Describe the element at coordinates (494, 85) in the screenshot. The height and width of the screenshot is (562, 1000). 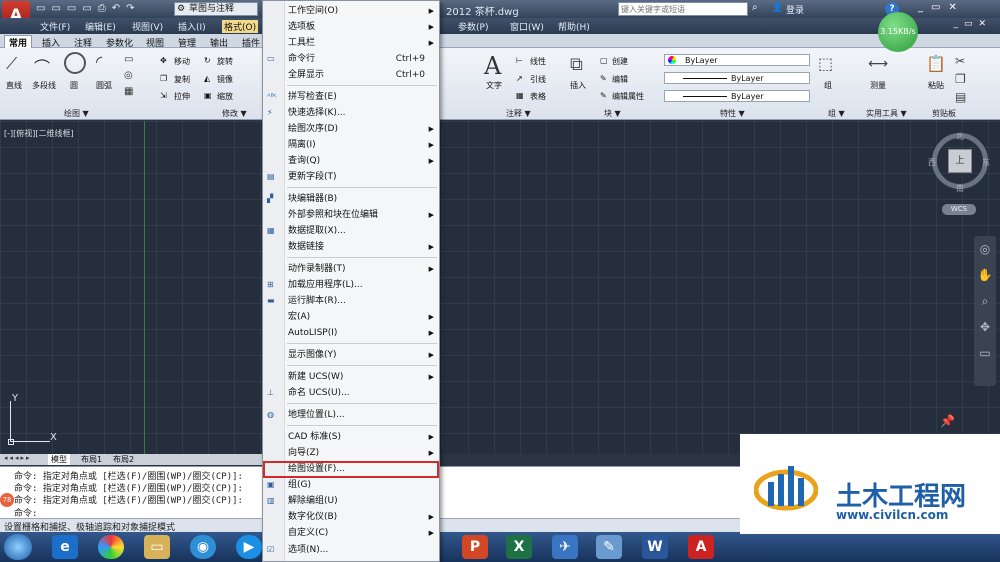
I see `text-button: 文字` at that location.